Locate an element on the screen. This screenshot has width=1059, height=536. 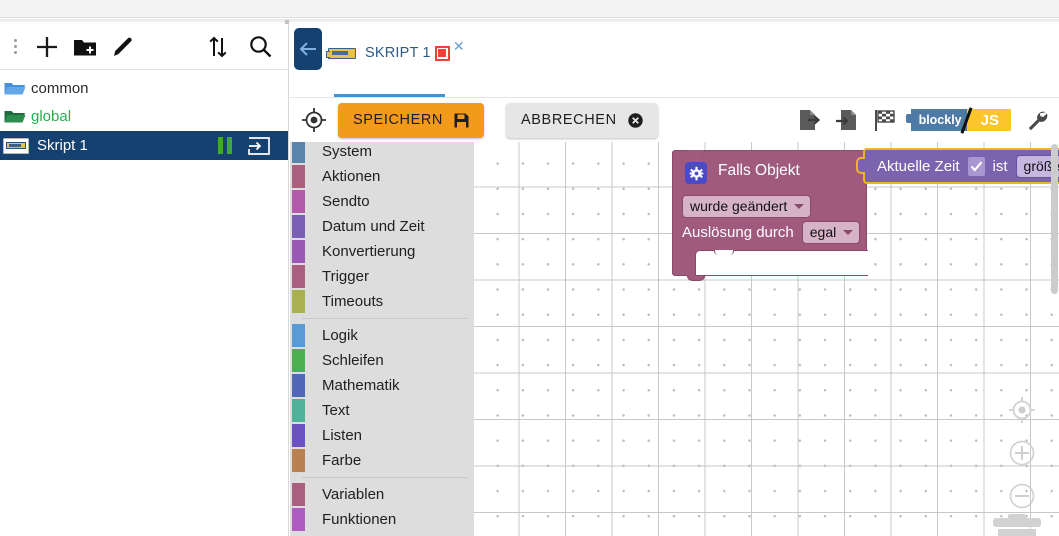
zoom-in-icon is located at coordinates (1022, 453).